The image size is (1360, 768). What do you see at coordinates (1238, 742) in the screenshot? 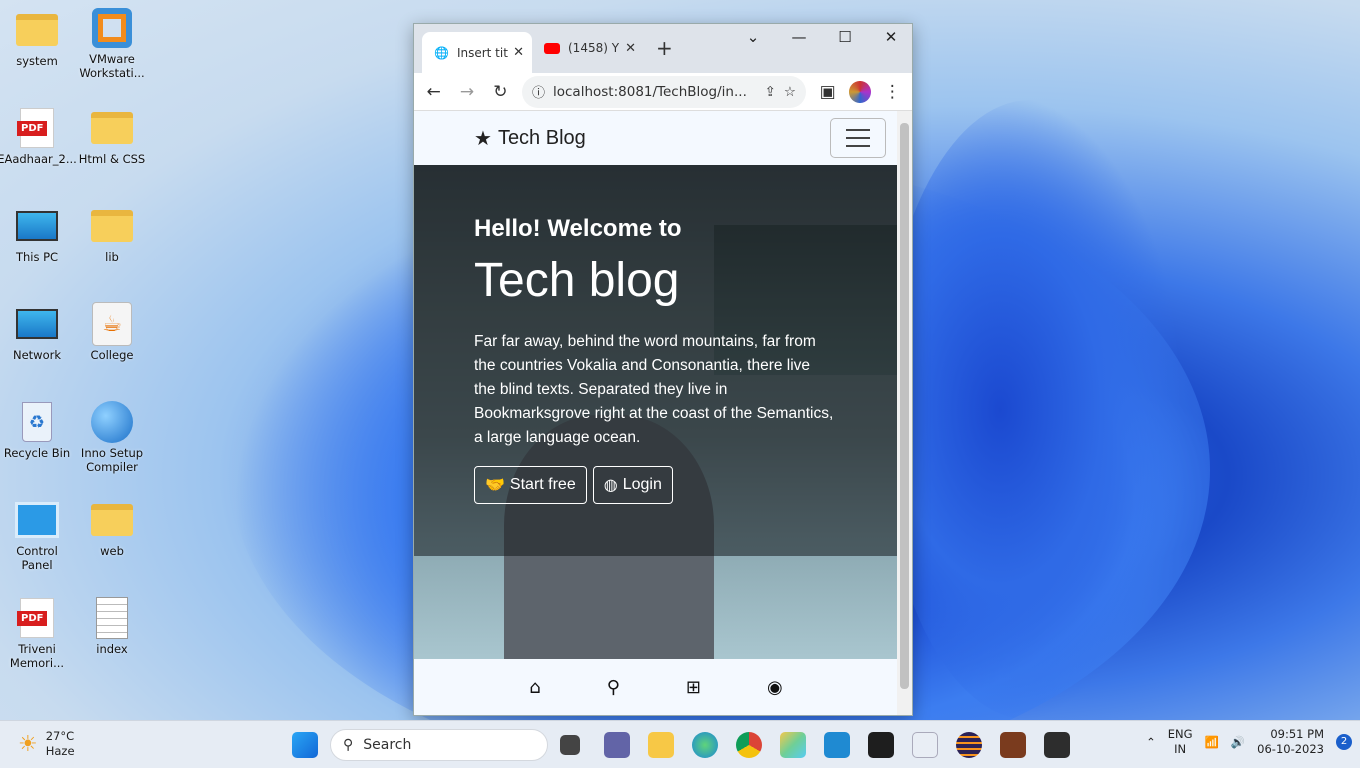
I see `speaker-icon: 🔊` at bounding box center [1238, 742].